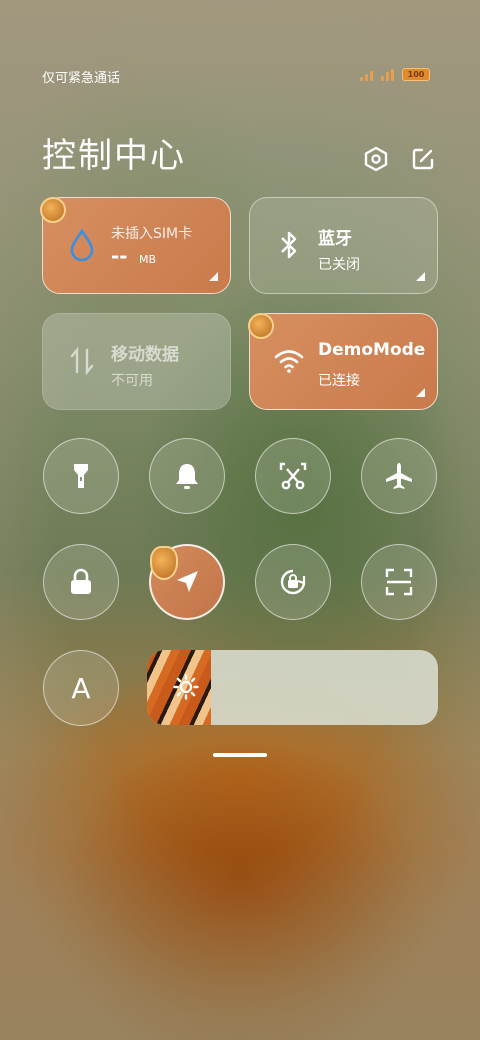  I want to click on lock-icon, so click(81, 581).